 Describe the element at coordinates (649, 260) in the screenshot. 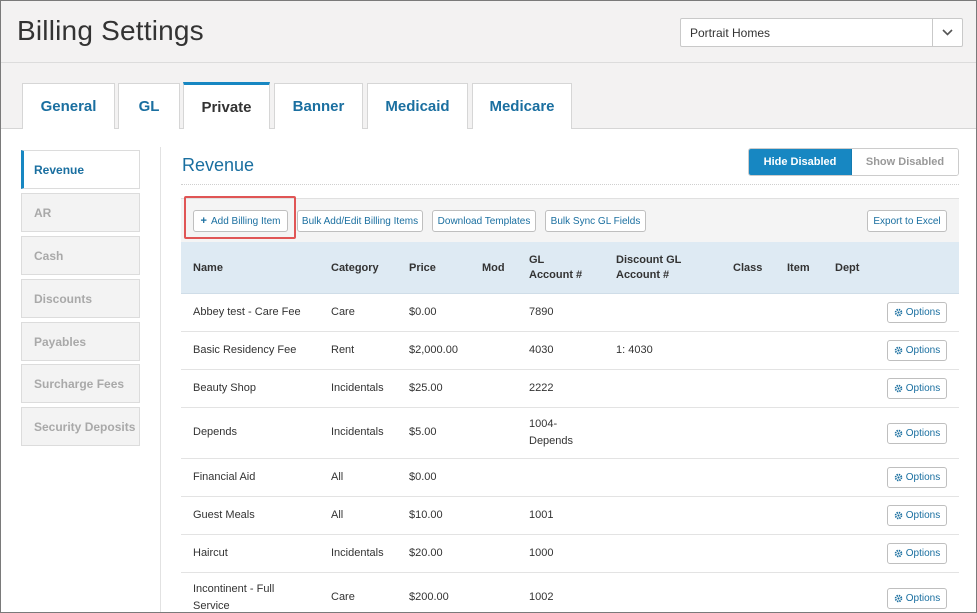

I see `col-disc-line1: Discount GL` at that location.